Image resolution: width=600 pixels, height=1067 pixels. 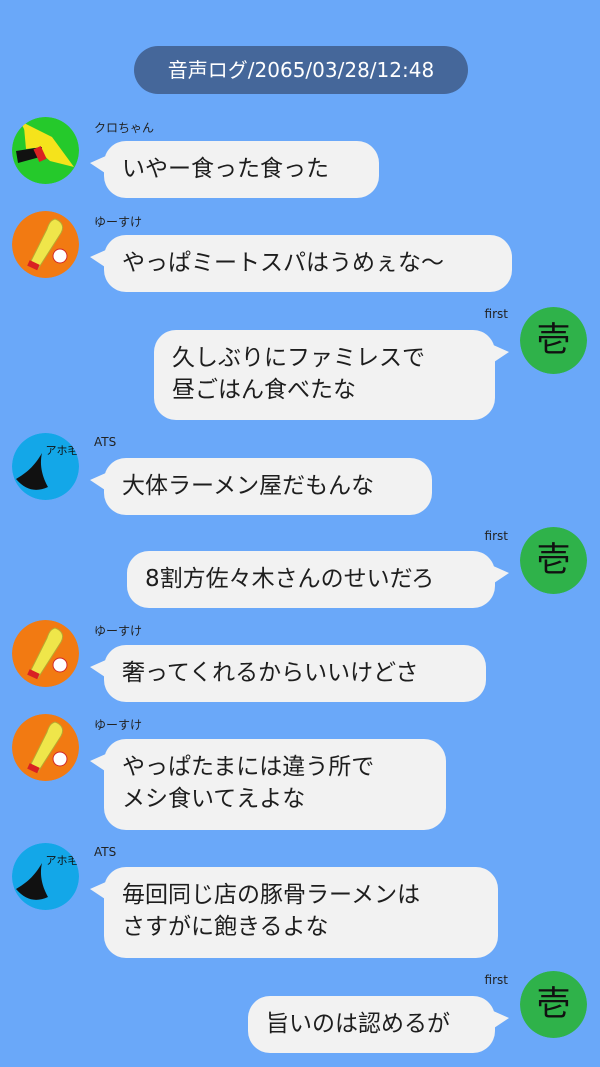 I want to click on message-bubble: 大体ラーメン屋だもんな, so click(x=261, y=486).